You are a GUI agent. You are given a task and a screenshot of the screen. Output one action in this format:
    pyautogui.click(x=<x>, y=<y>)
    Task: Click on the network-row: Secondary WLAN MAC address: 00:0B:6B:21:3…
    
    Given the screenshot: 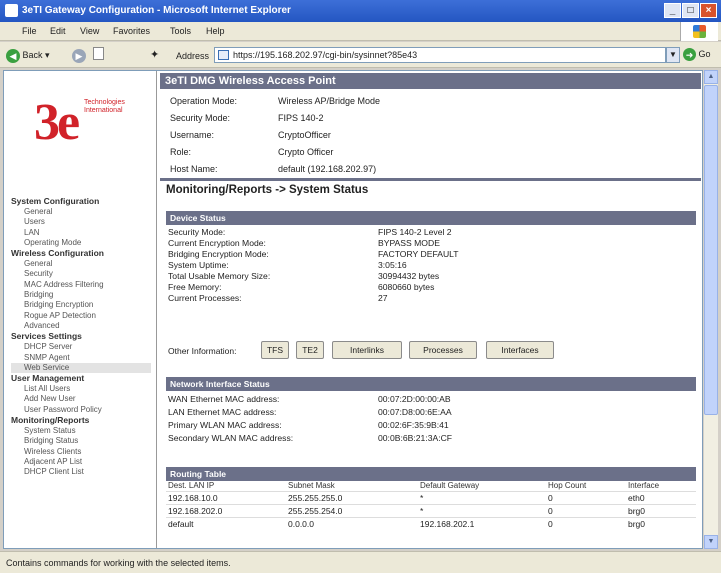 What is the action you would take?
    pyautogui.click(x=431, y=438)
    